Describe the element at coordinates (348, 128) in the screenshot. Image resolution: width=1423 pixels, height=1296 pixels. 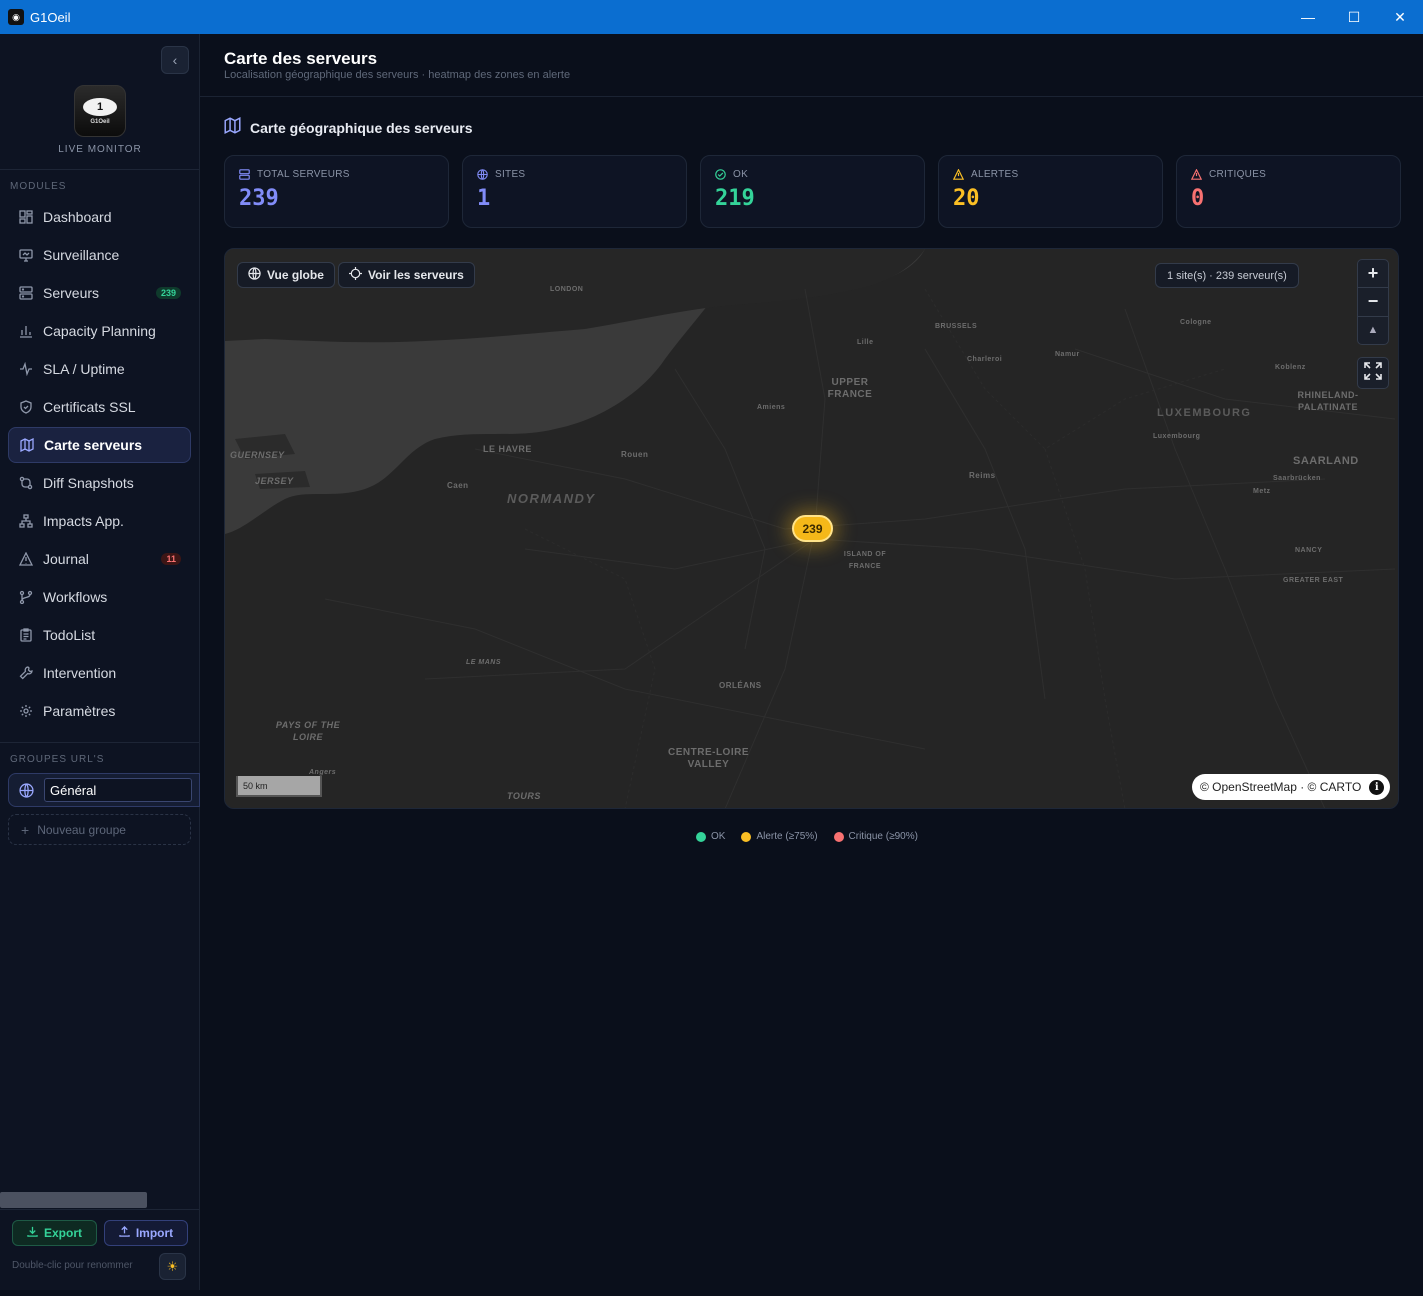
I see `section-title: Carte géographique des serveurs` at that location.